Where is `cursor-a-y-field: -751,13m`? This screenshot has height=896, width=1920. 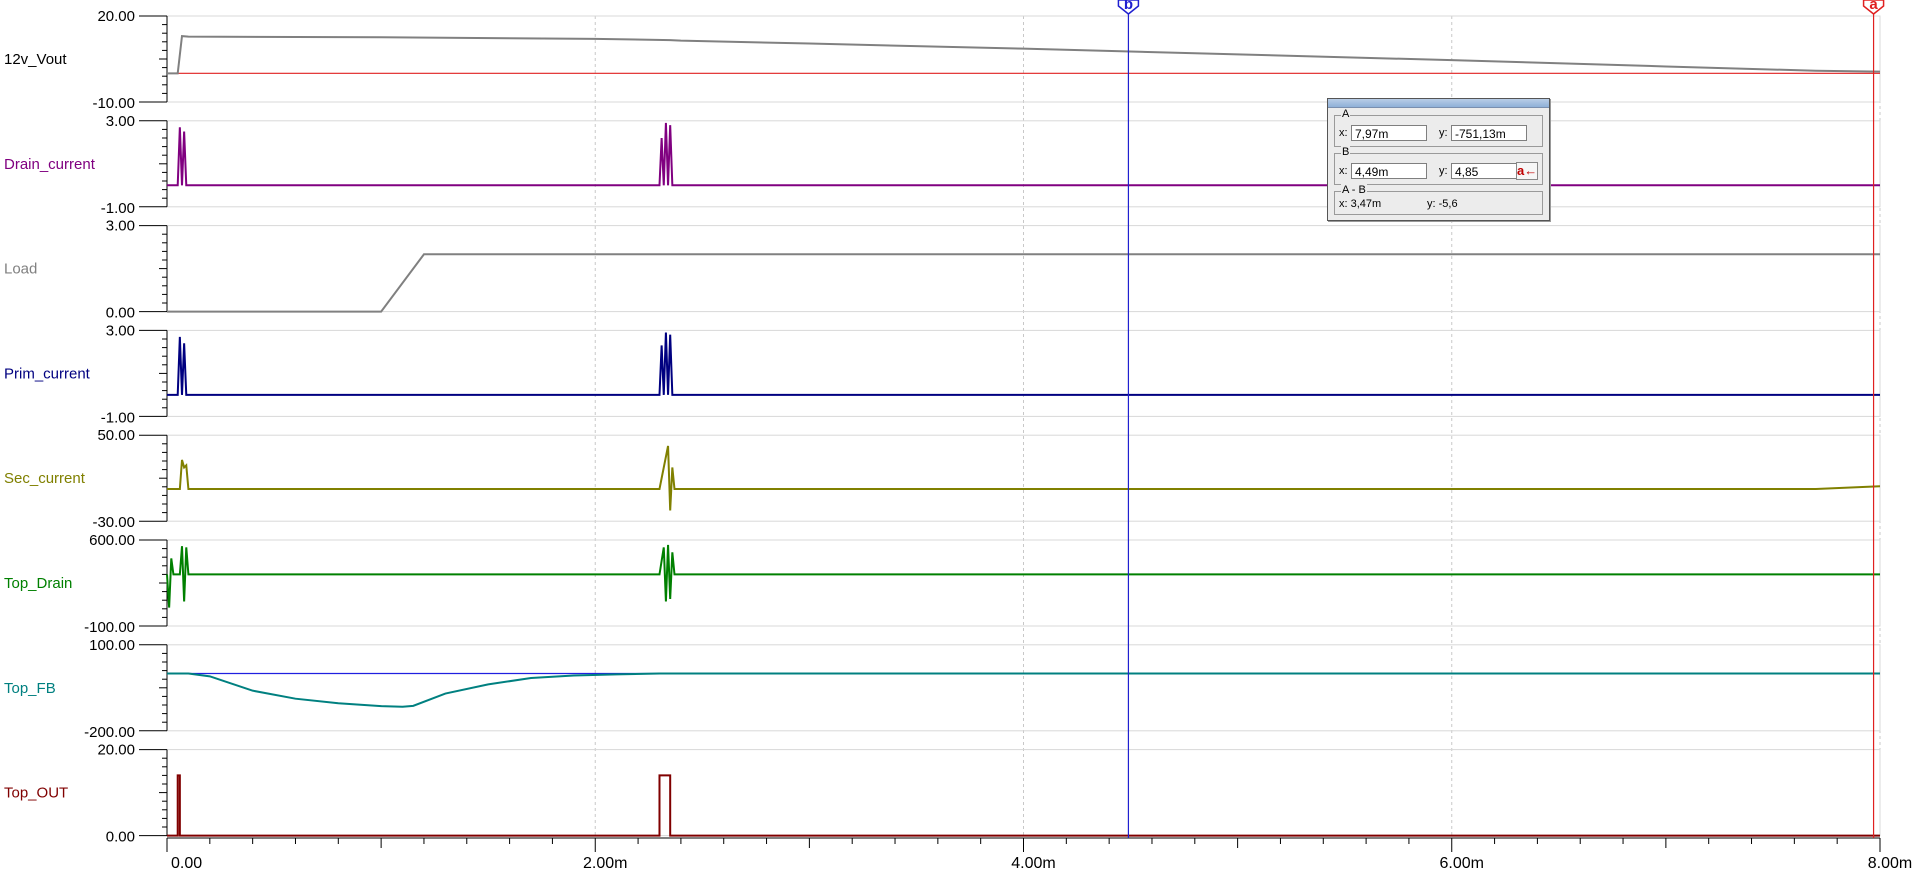 cursor-a-y-field: -751,13m is located at coordinates (1489, 133).